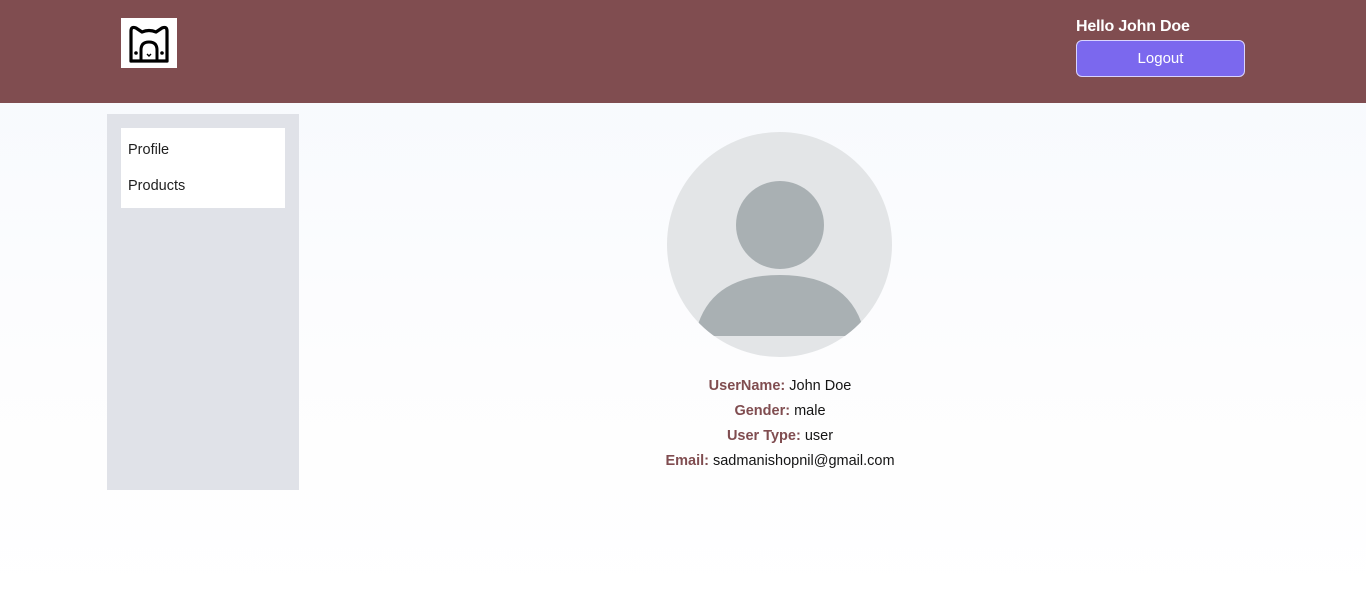 This screenshot has width=1366, height=606. I want to click on field-label: UserName:, so click(747, 386).